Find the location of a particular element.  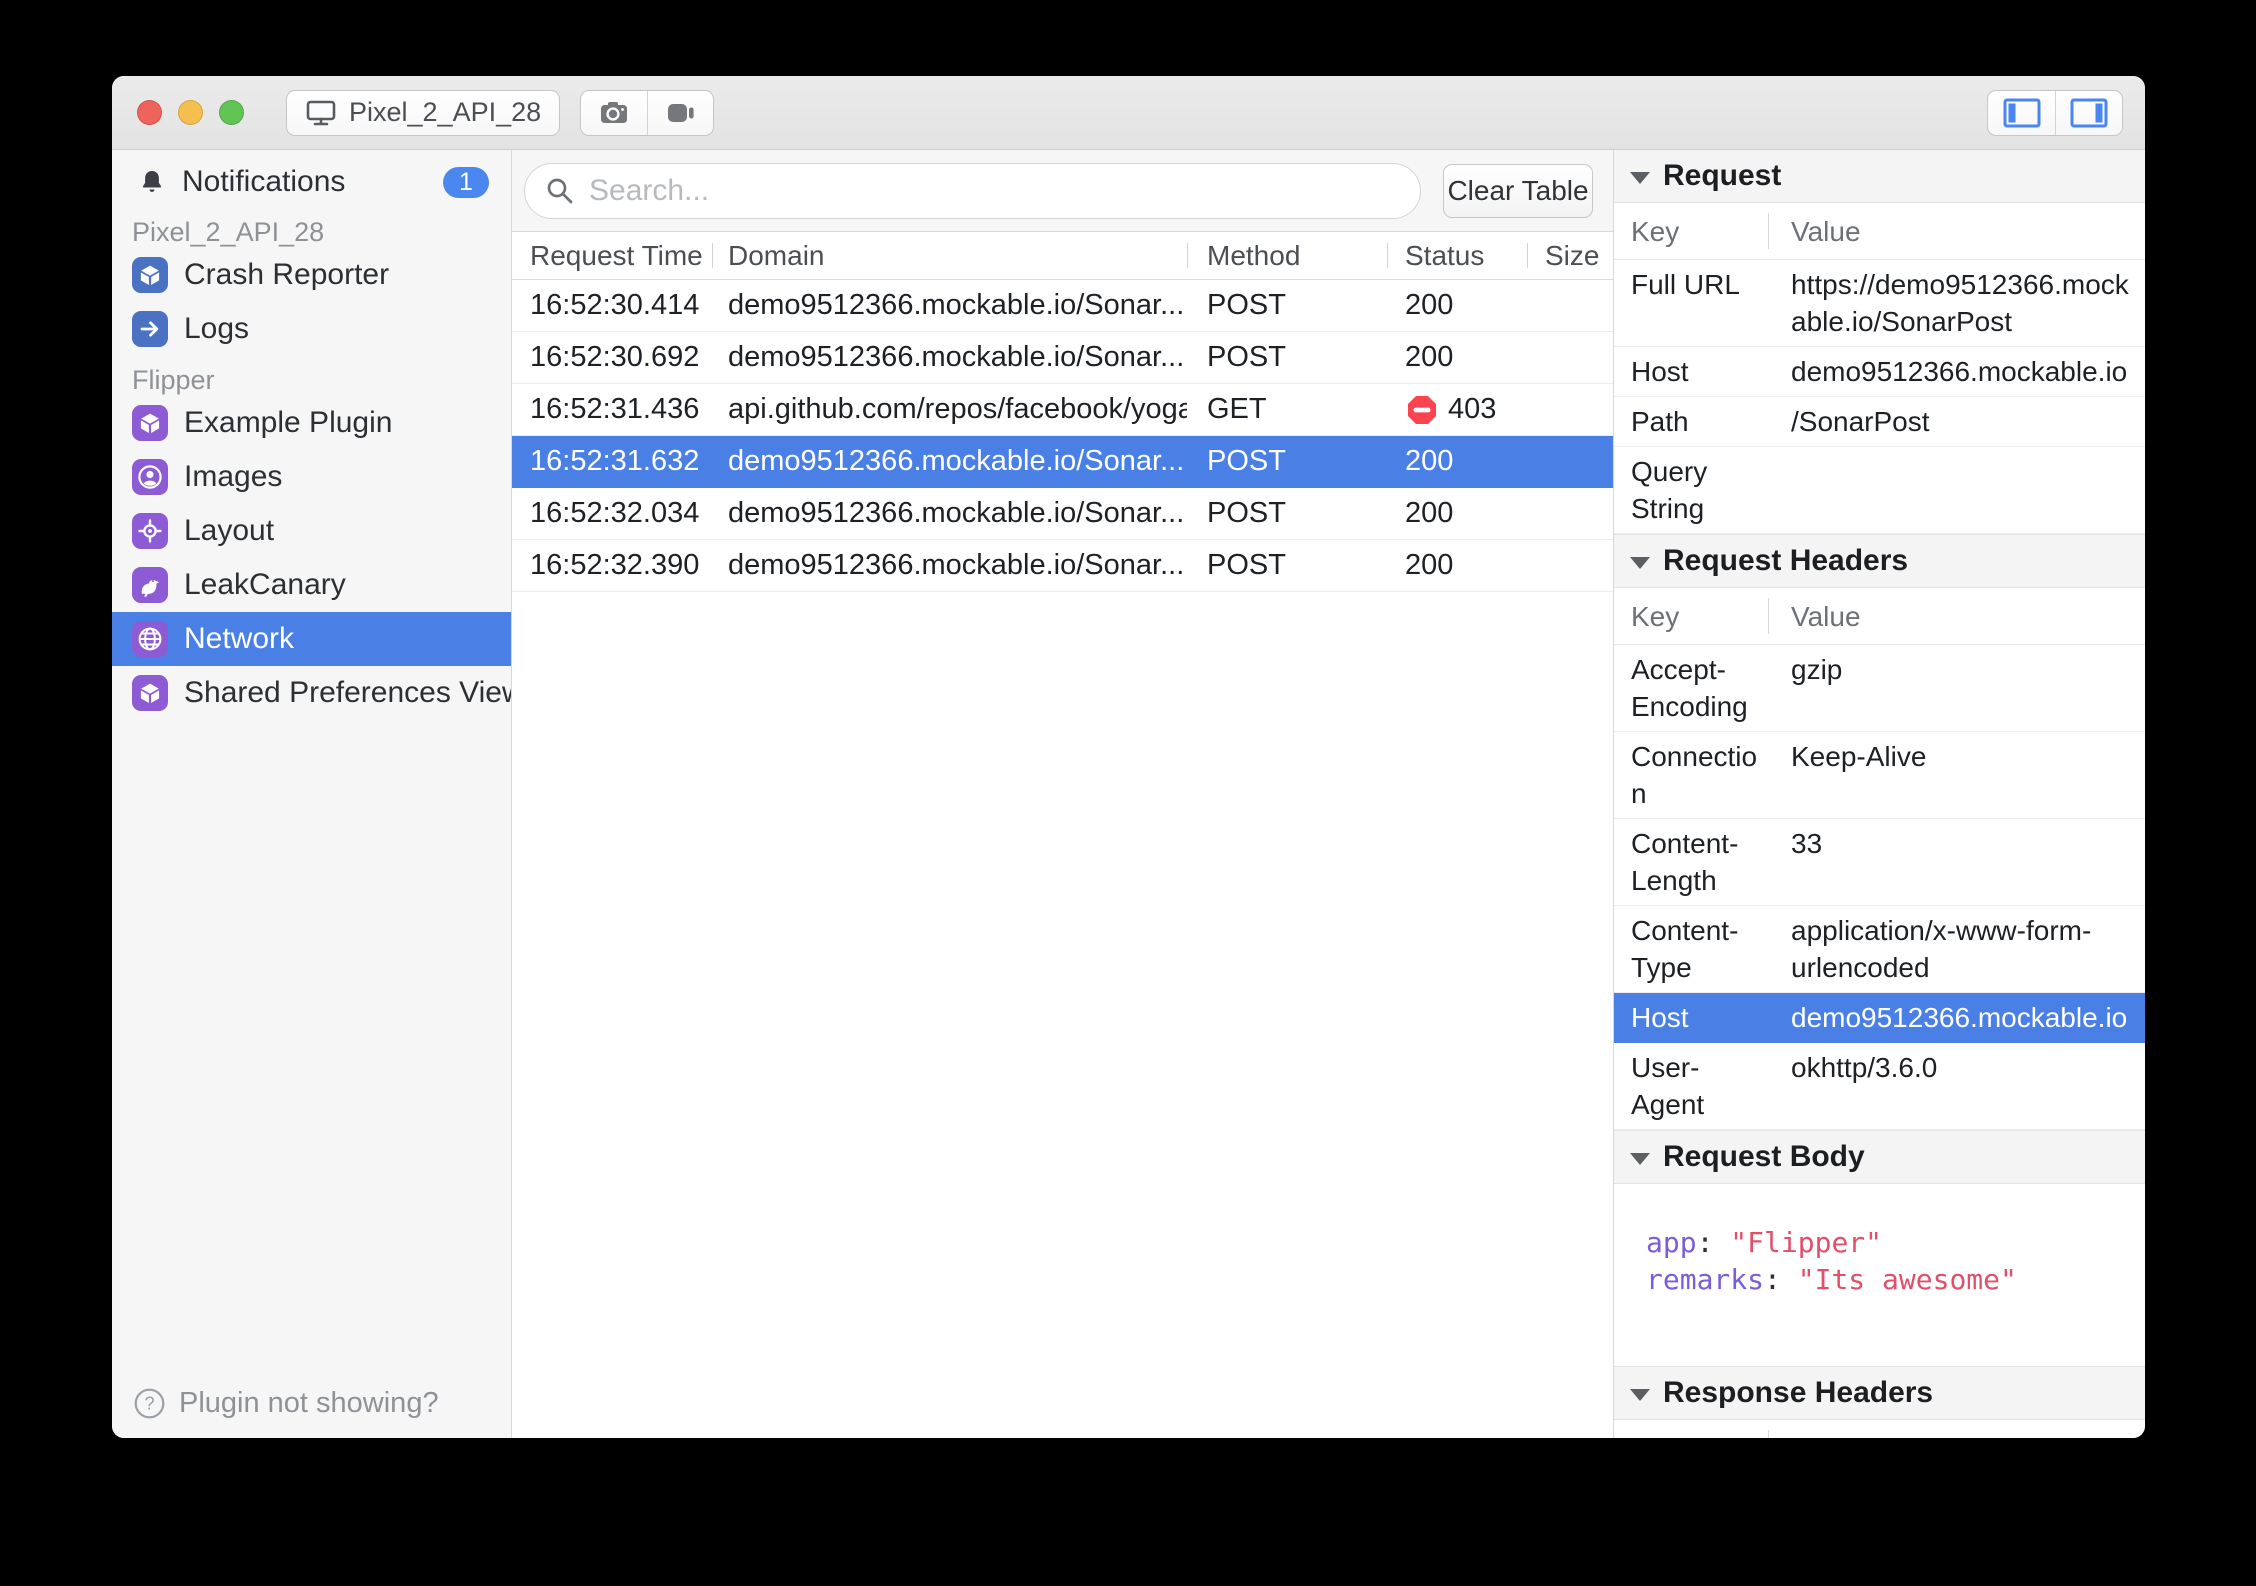

col-request-time: Request Time is located at coordinates (612, 255).